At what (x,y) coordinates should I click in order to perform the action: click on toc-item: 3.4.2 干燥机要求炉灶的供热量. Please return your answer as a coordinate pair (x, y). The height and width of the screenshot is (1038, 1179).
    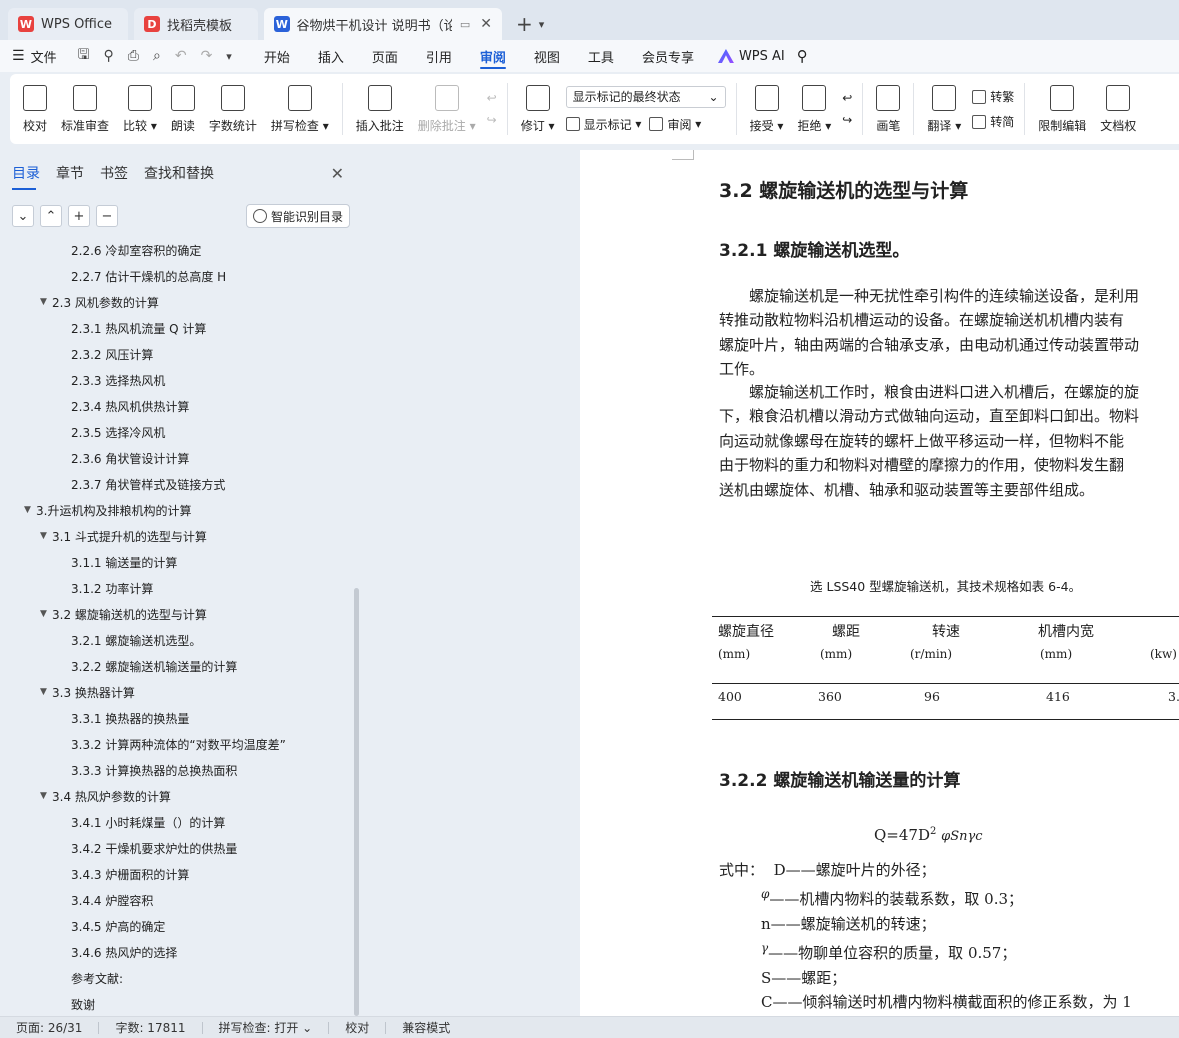
    Looking at the image, I should click on (177, 848).